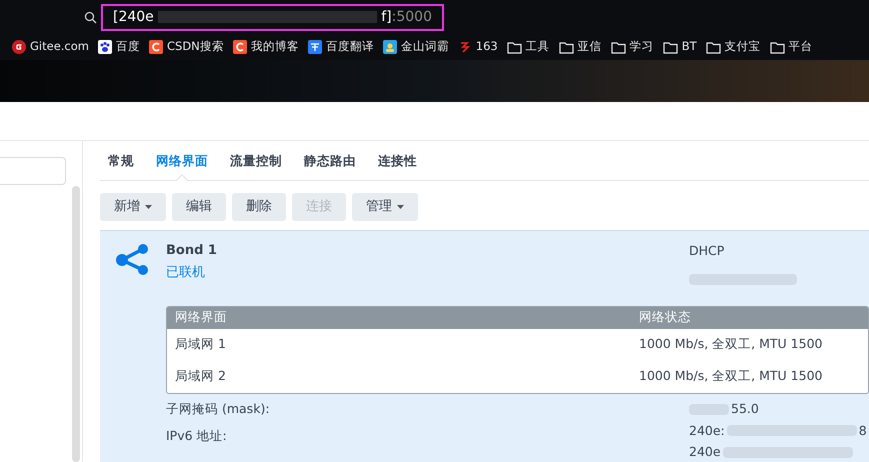 This screenshot has width=869, height=462. What do you see at coordinates (389, 47) in the screenshot?
I see `person-badge-icon` at bounding box center [389, 47].